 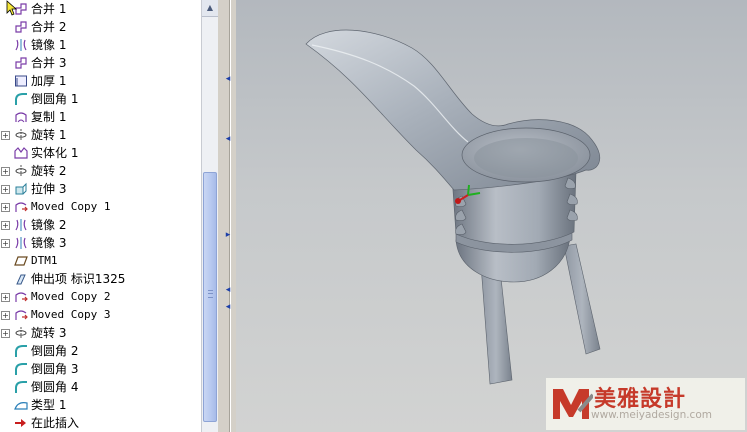 What do you see at coordinates (49, 333) in the screenshot?
I see `tree-item-label: 旋转 3` at bounding box center [49, 333].